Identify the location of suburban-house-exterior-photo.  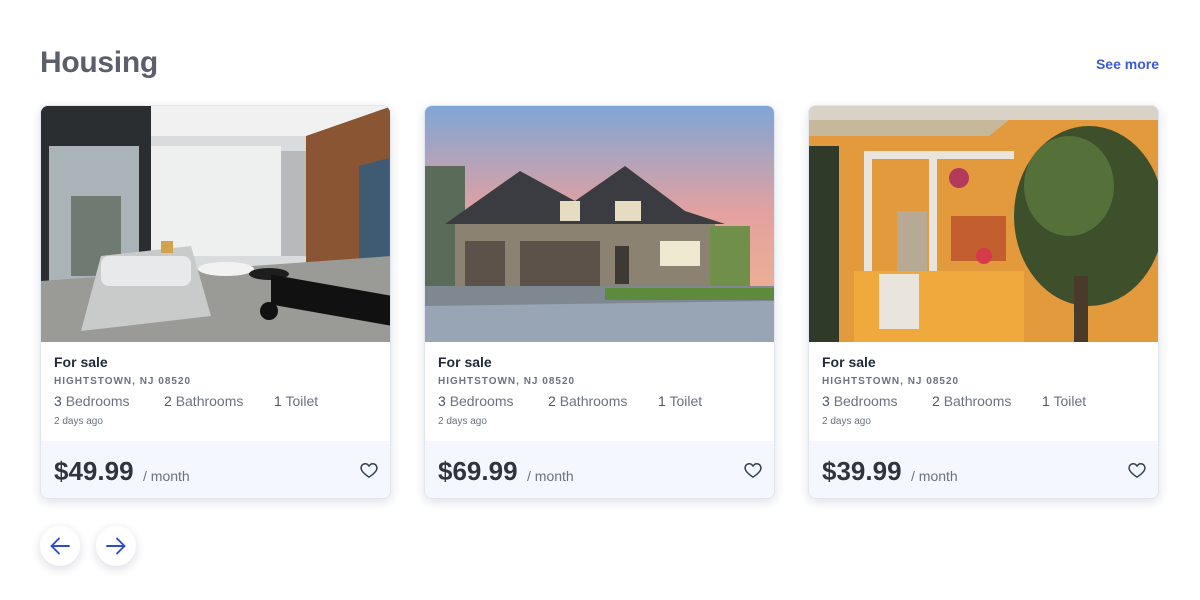
(599, 224).